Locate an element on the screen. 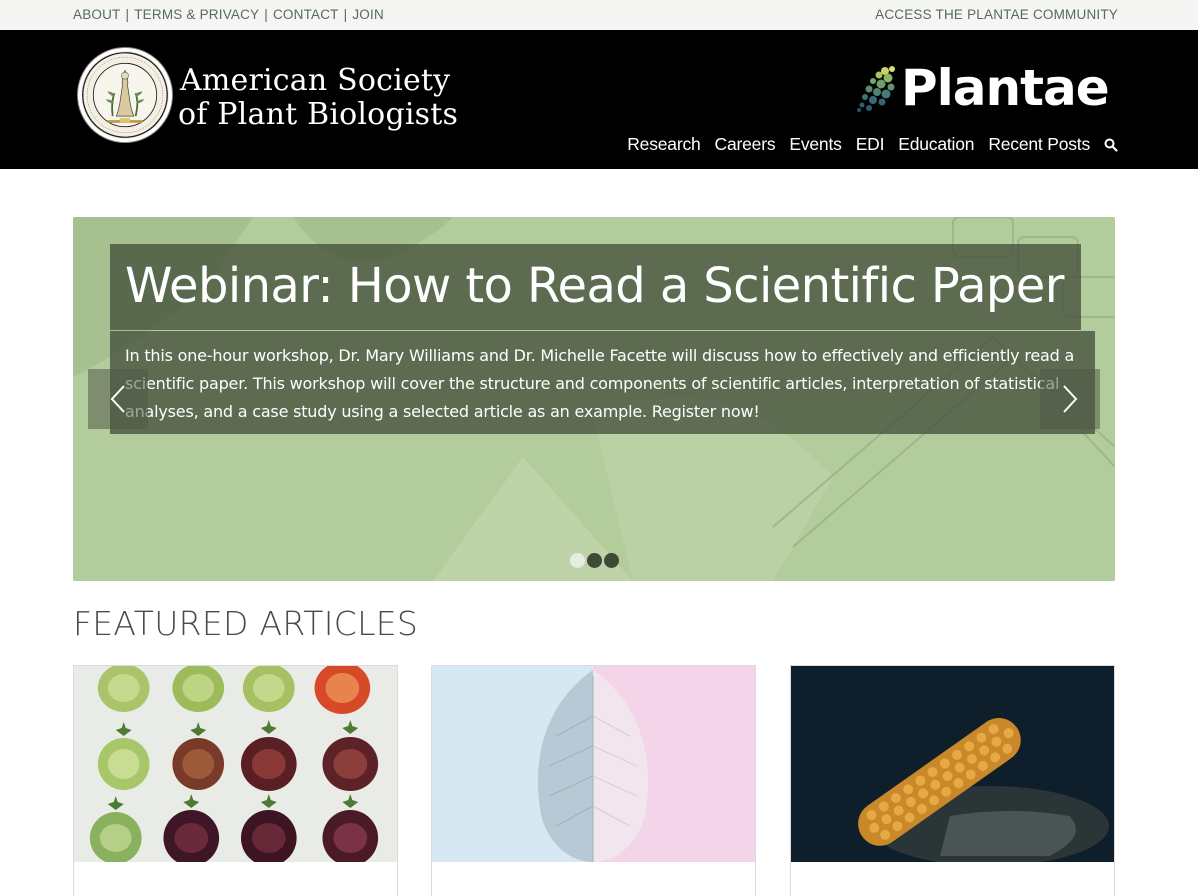 The image size is (1198, 896). society-name-logo: American Society of Plant Biologists is located at coordinates (318, 97).